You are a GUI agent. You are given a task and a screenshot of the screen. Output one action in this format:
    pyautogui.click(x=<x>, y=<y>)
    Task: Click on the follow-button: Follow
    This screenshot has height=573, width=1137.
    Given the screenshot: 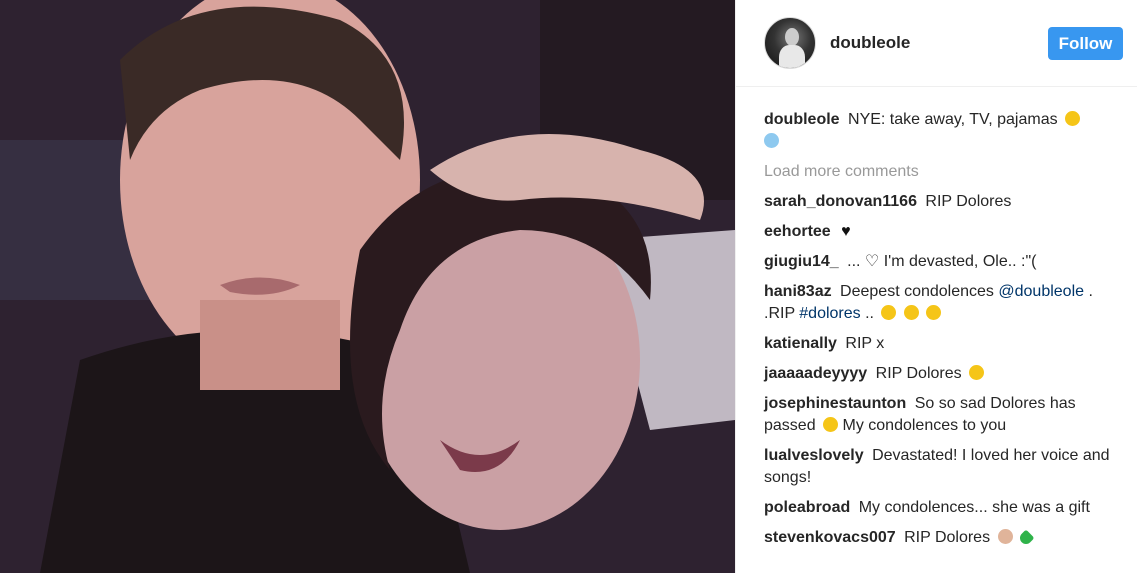 What is the action you would take?
    pyautogui.click(x=1085, y=43)
    